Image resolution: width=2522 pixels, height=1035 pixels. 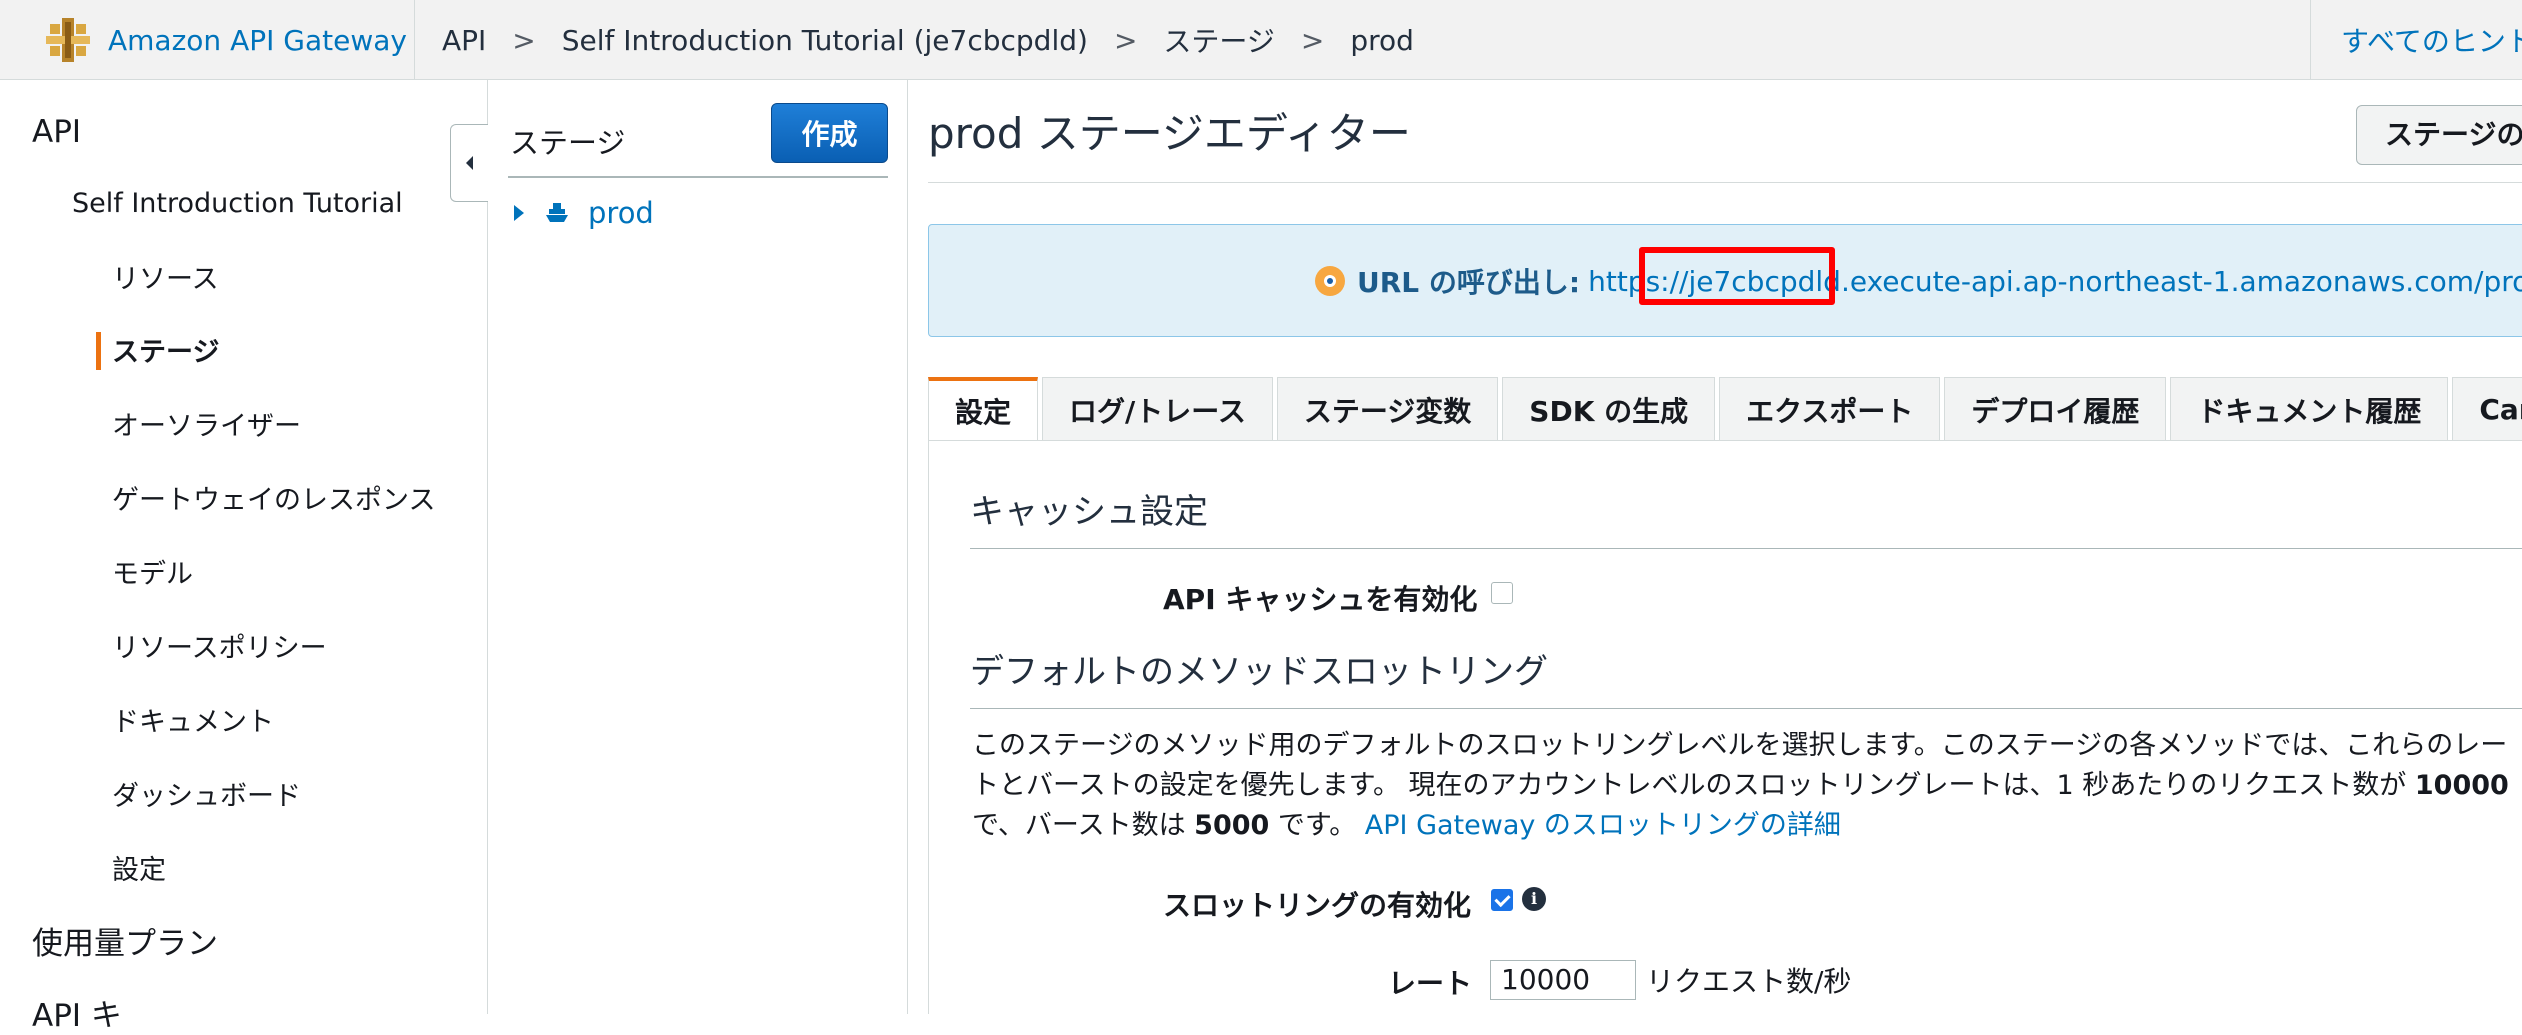 I want to click on sidebar-item-models: モデル, so click(x=152, y=571).